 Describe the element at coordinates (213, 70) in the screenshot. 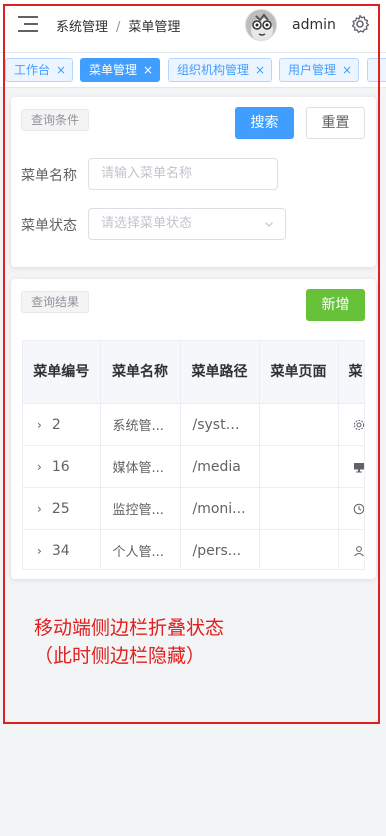

I see `tag-label: 组织机构管理` at that location.